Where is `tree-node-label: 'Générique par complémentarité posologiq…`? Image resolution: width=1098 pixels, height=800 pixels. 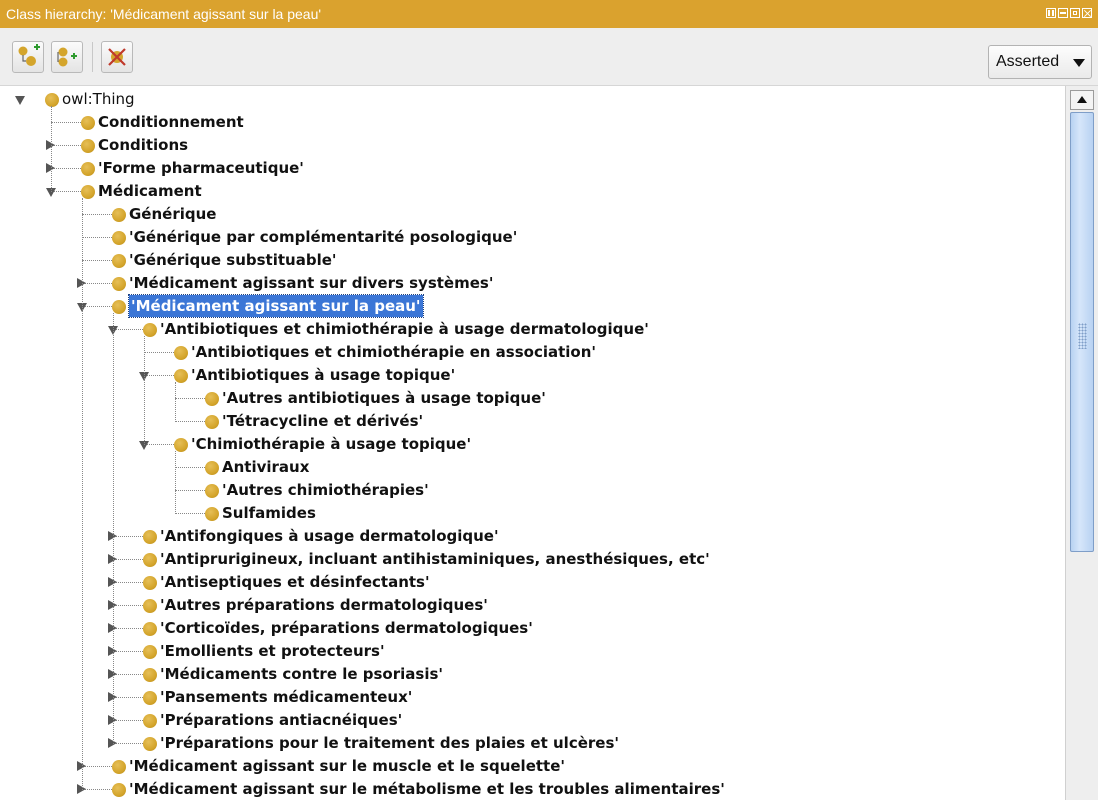
tree-node-label: 'Générique par complémentarité posologiq… is located at coordinates (323, 237).